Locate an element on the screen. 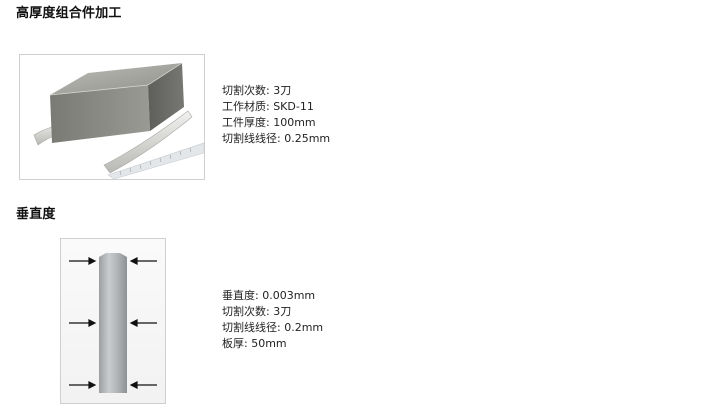  thick-workpiece-illustration is located at coordinates (112, 117).